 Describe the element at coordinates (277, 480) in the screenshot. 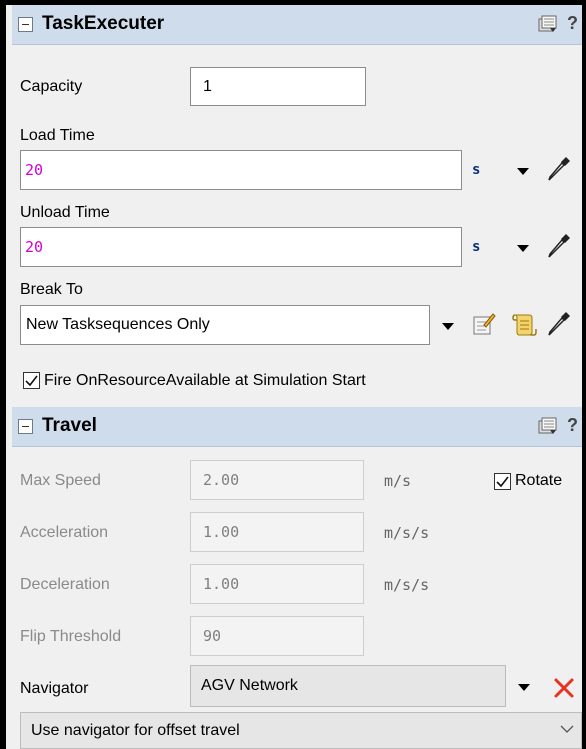

I see `max-speed-field: 2.00` at that location.